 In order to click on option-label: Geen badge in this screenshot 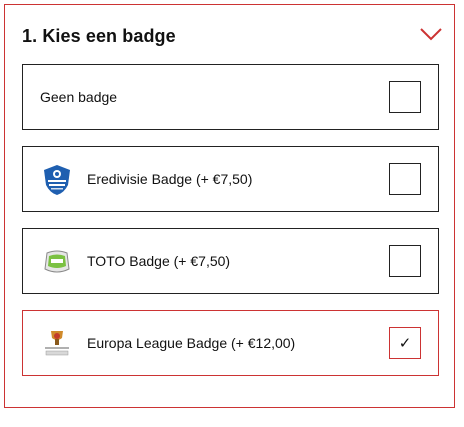, I will do `click(79, 97)`.